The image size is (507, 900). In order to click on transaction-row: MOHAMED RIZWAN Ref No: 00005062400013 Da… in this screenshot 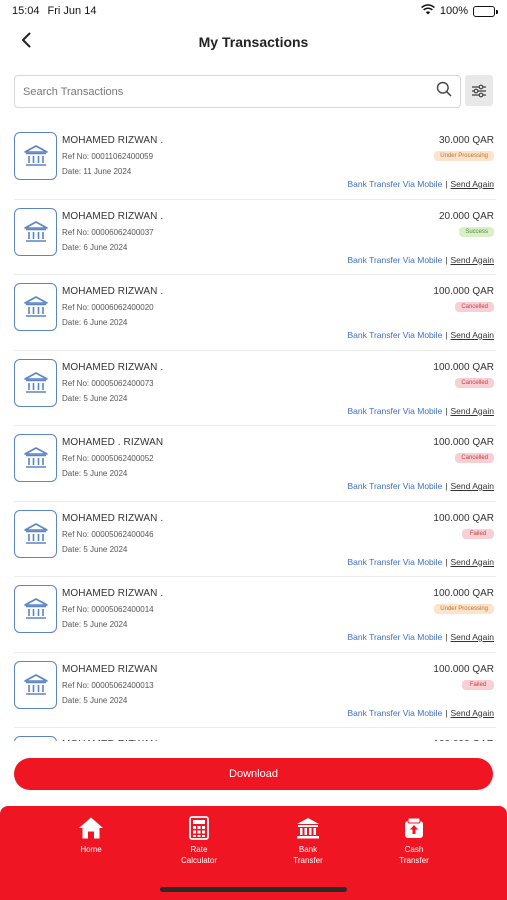, I will do `click(255, 690)`.